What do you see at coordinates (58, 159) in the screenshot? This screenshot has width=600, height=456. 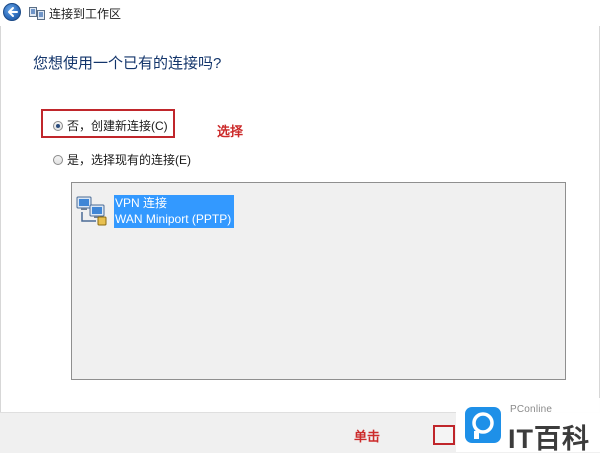 I see `radio-button-unchecked` at bounding box center [58, 159].